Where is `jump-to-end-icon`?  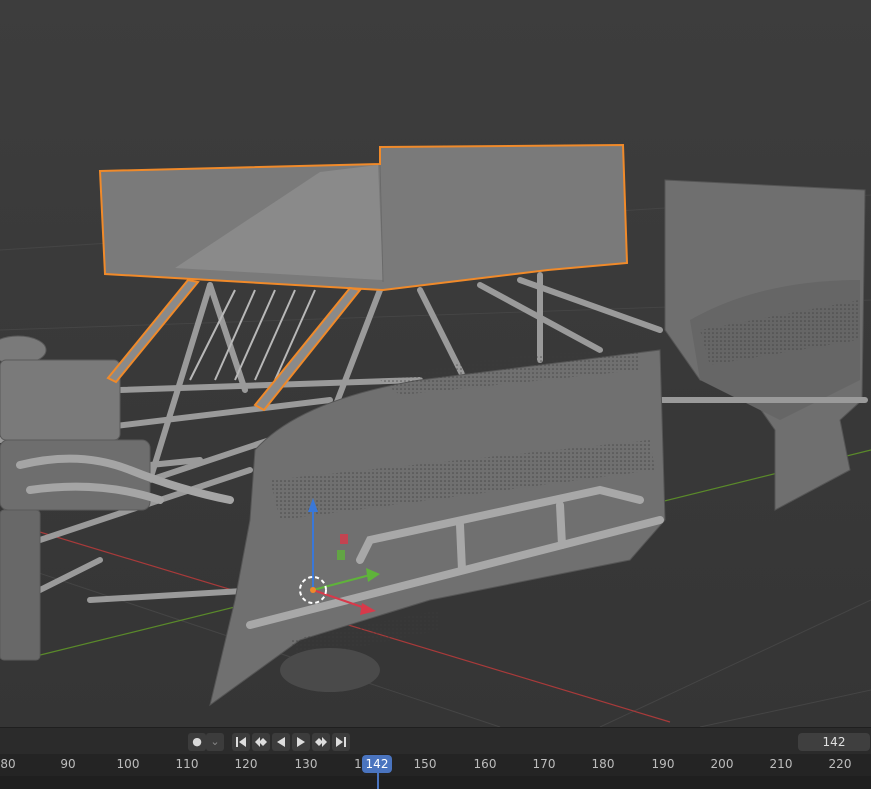 jump-to-end-icon is located at coordinates (341, 742).